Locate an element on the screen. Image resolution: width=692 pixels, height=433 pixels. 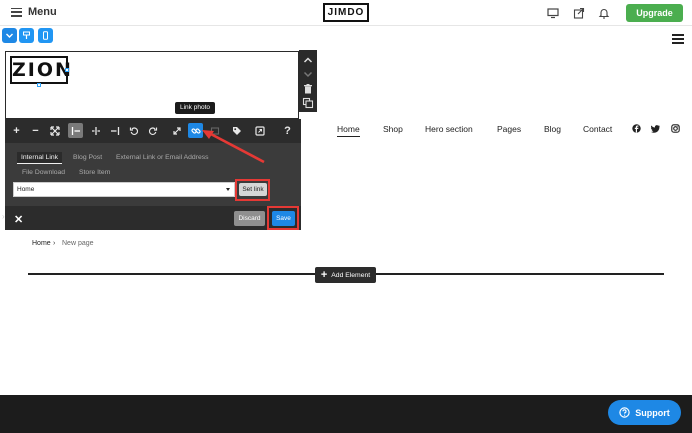
link-photo-tooltip: Link photo is located at coordinates (195, 108).